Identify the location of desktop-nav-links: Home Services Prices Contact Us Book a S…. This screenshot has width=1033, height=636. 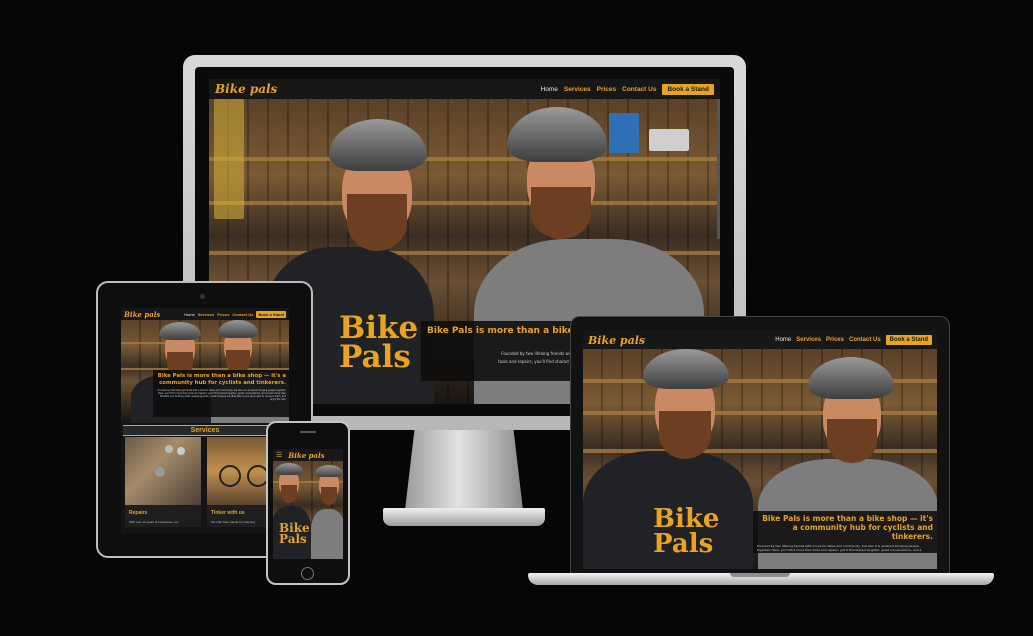
(627, 89).